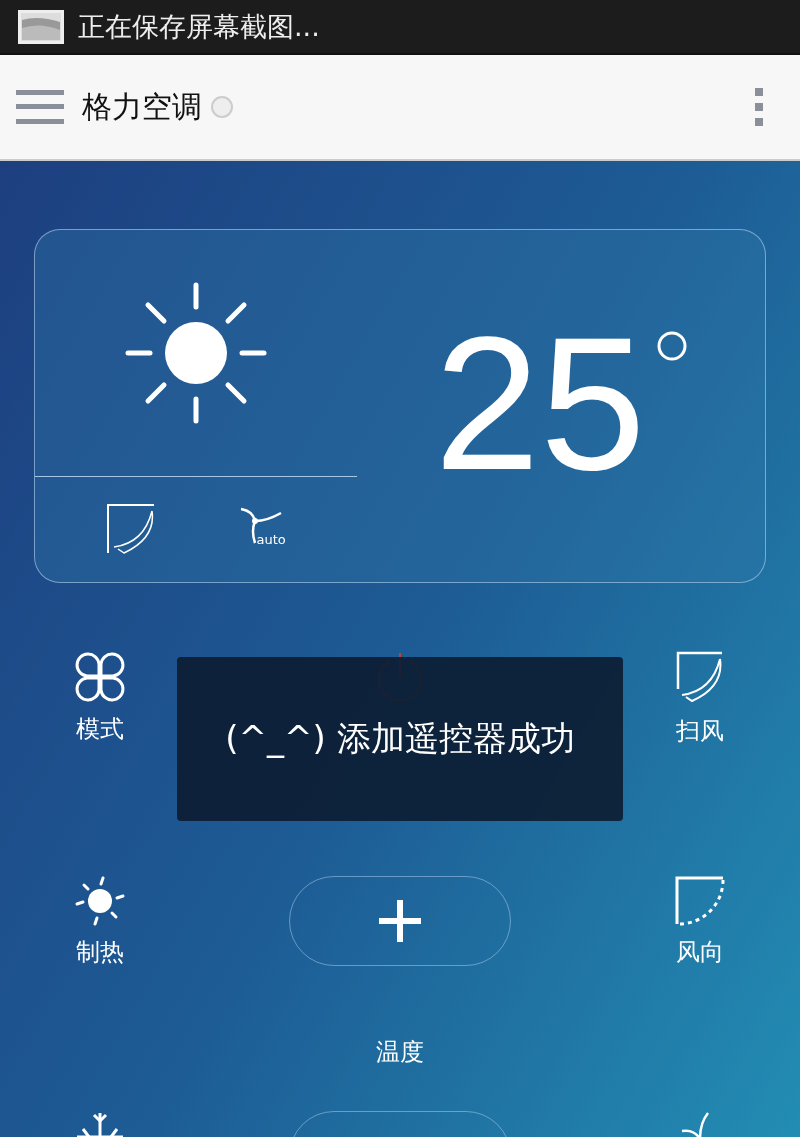 The height and width of the screenshot is (1137, 800). I want to click on temperature-reading: 25, so click(540, 403).